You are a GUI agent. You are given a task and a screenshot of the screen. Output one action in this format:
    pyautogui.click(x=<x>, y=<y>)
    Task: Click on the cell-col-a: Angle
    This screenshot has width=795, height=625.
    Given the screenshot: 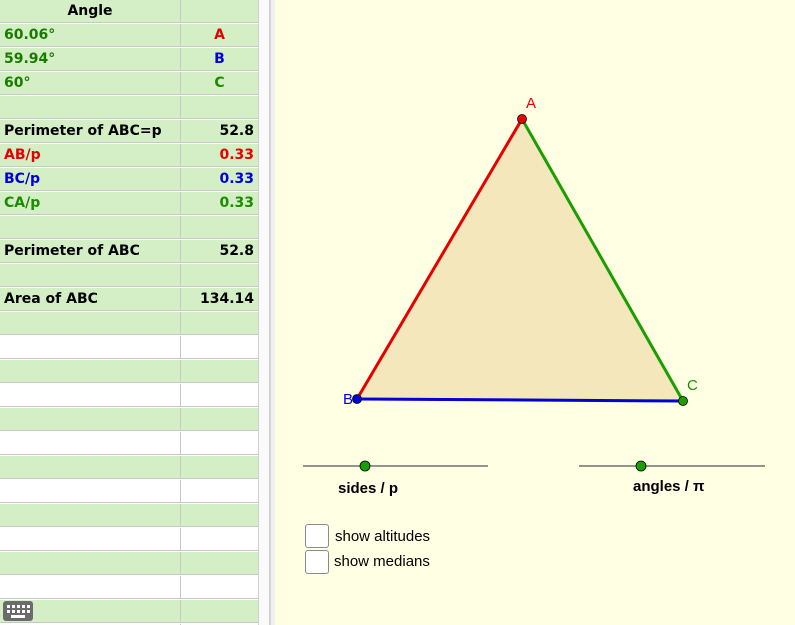 What is the action you would take?
    pyautogui.click(x=90, y=11)
    